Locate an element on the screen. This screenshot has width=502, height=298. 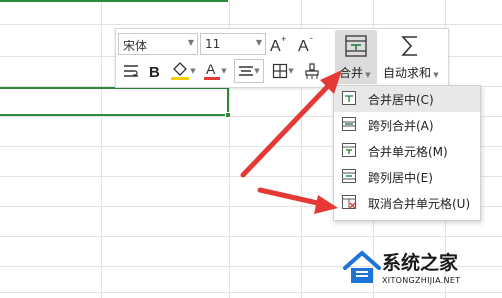
fill-color-button: ▼ is located at coordinates (183, 71).